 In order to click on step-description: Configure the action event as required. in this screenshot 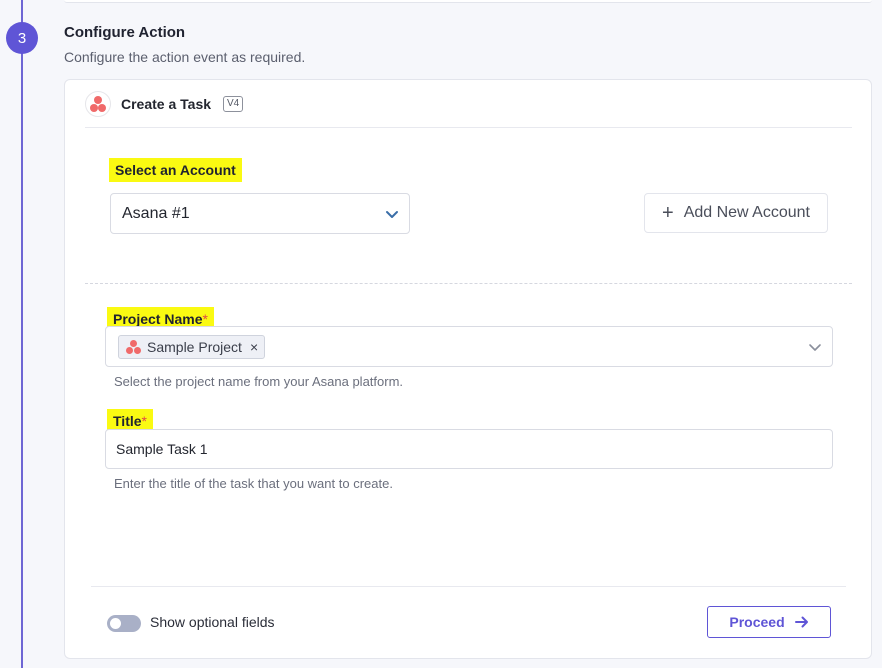, I will do `click(185, 57)`.